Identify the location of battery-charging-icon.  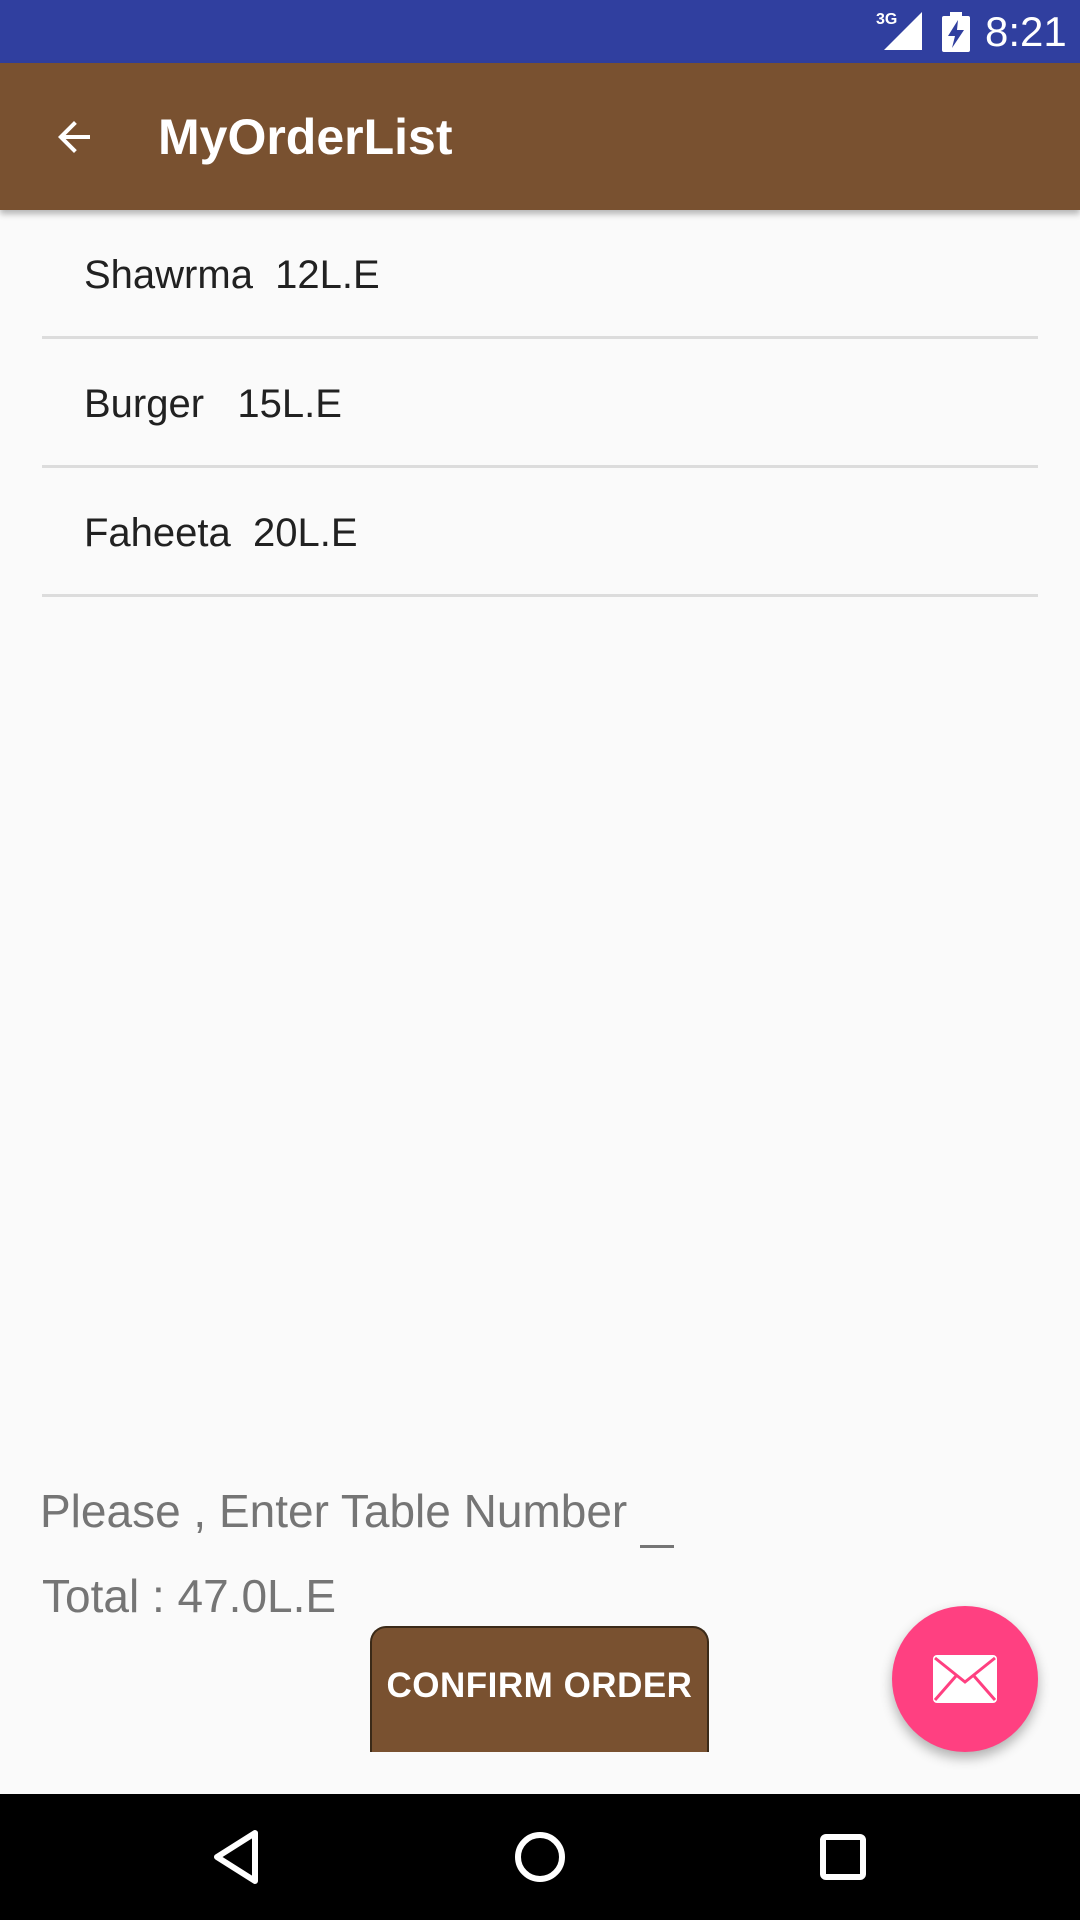
(956, 32).